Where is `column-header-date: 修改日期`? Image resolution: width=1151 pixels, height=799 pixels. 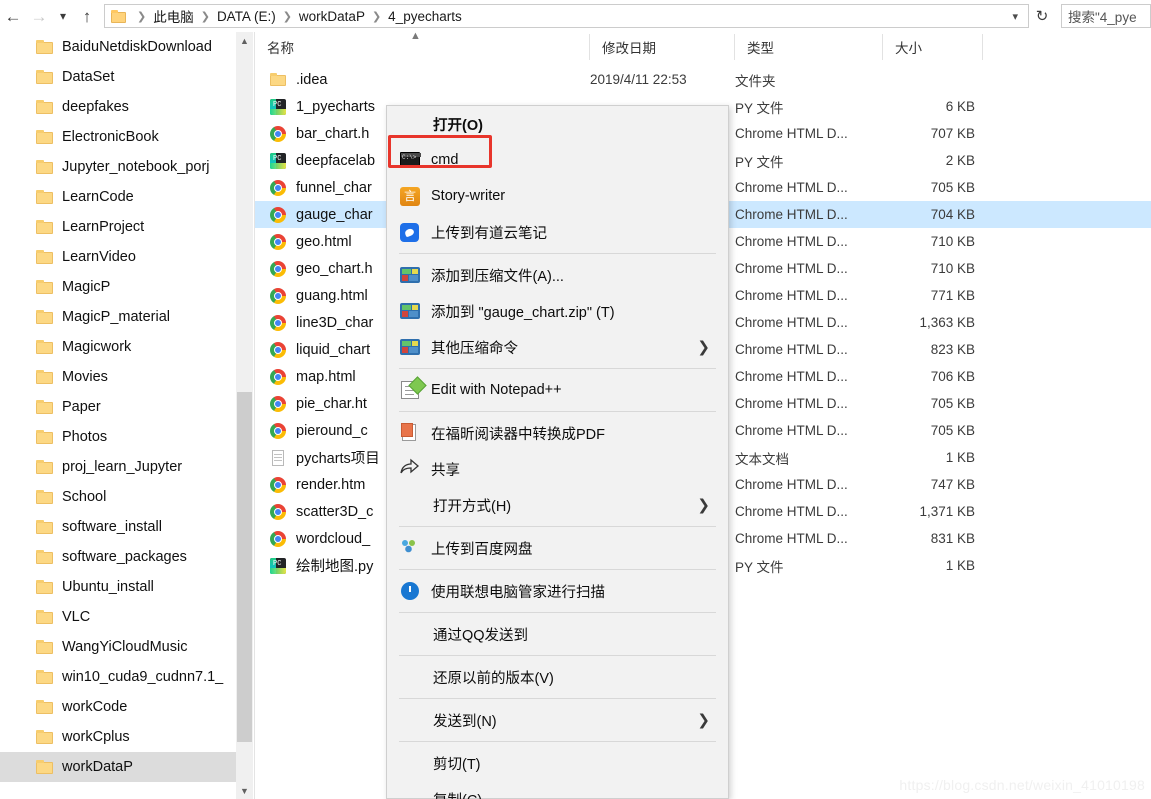 column-header-date: 修改日期 is located at coordinates (662, 47).